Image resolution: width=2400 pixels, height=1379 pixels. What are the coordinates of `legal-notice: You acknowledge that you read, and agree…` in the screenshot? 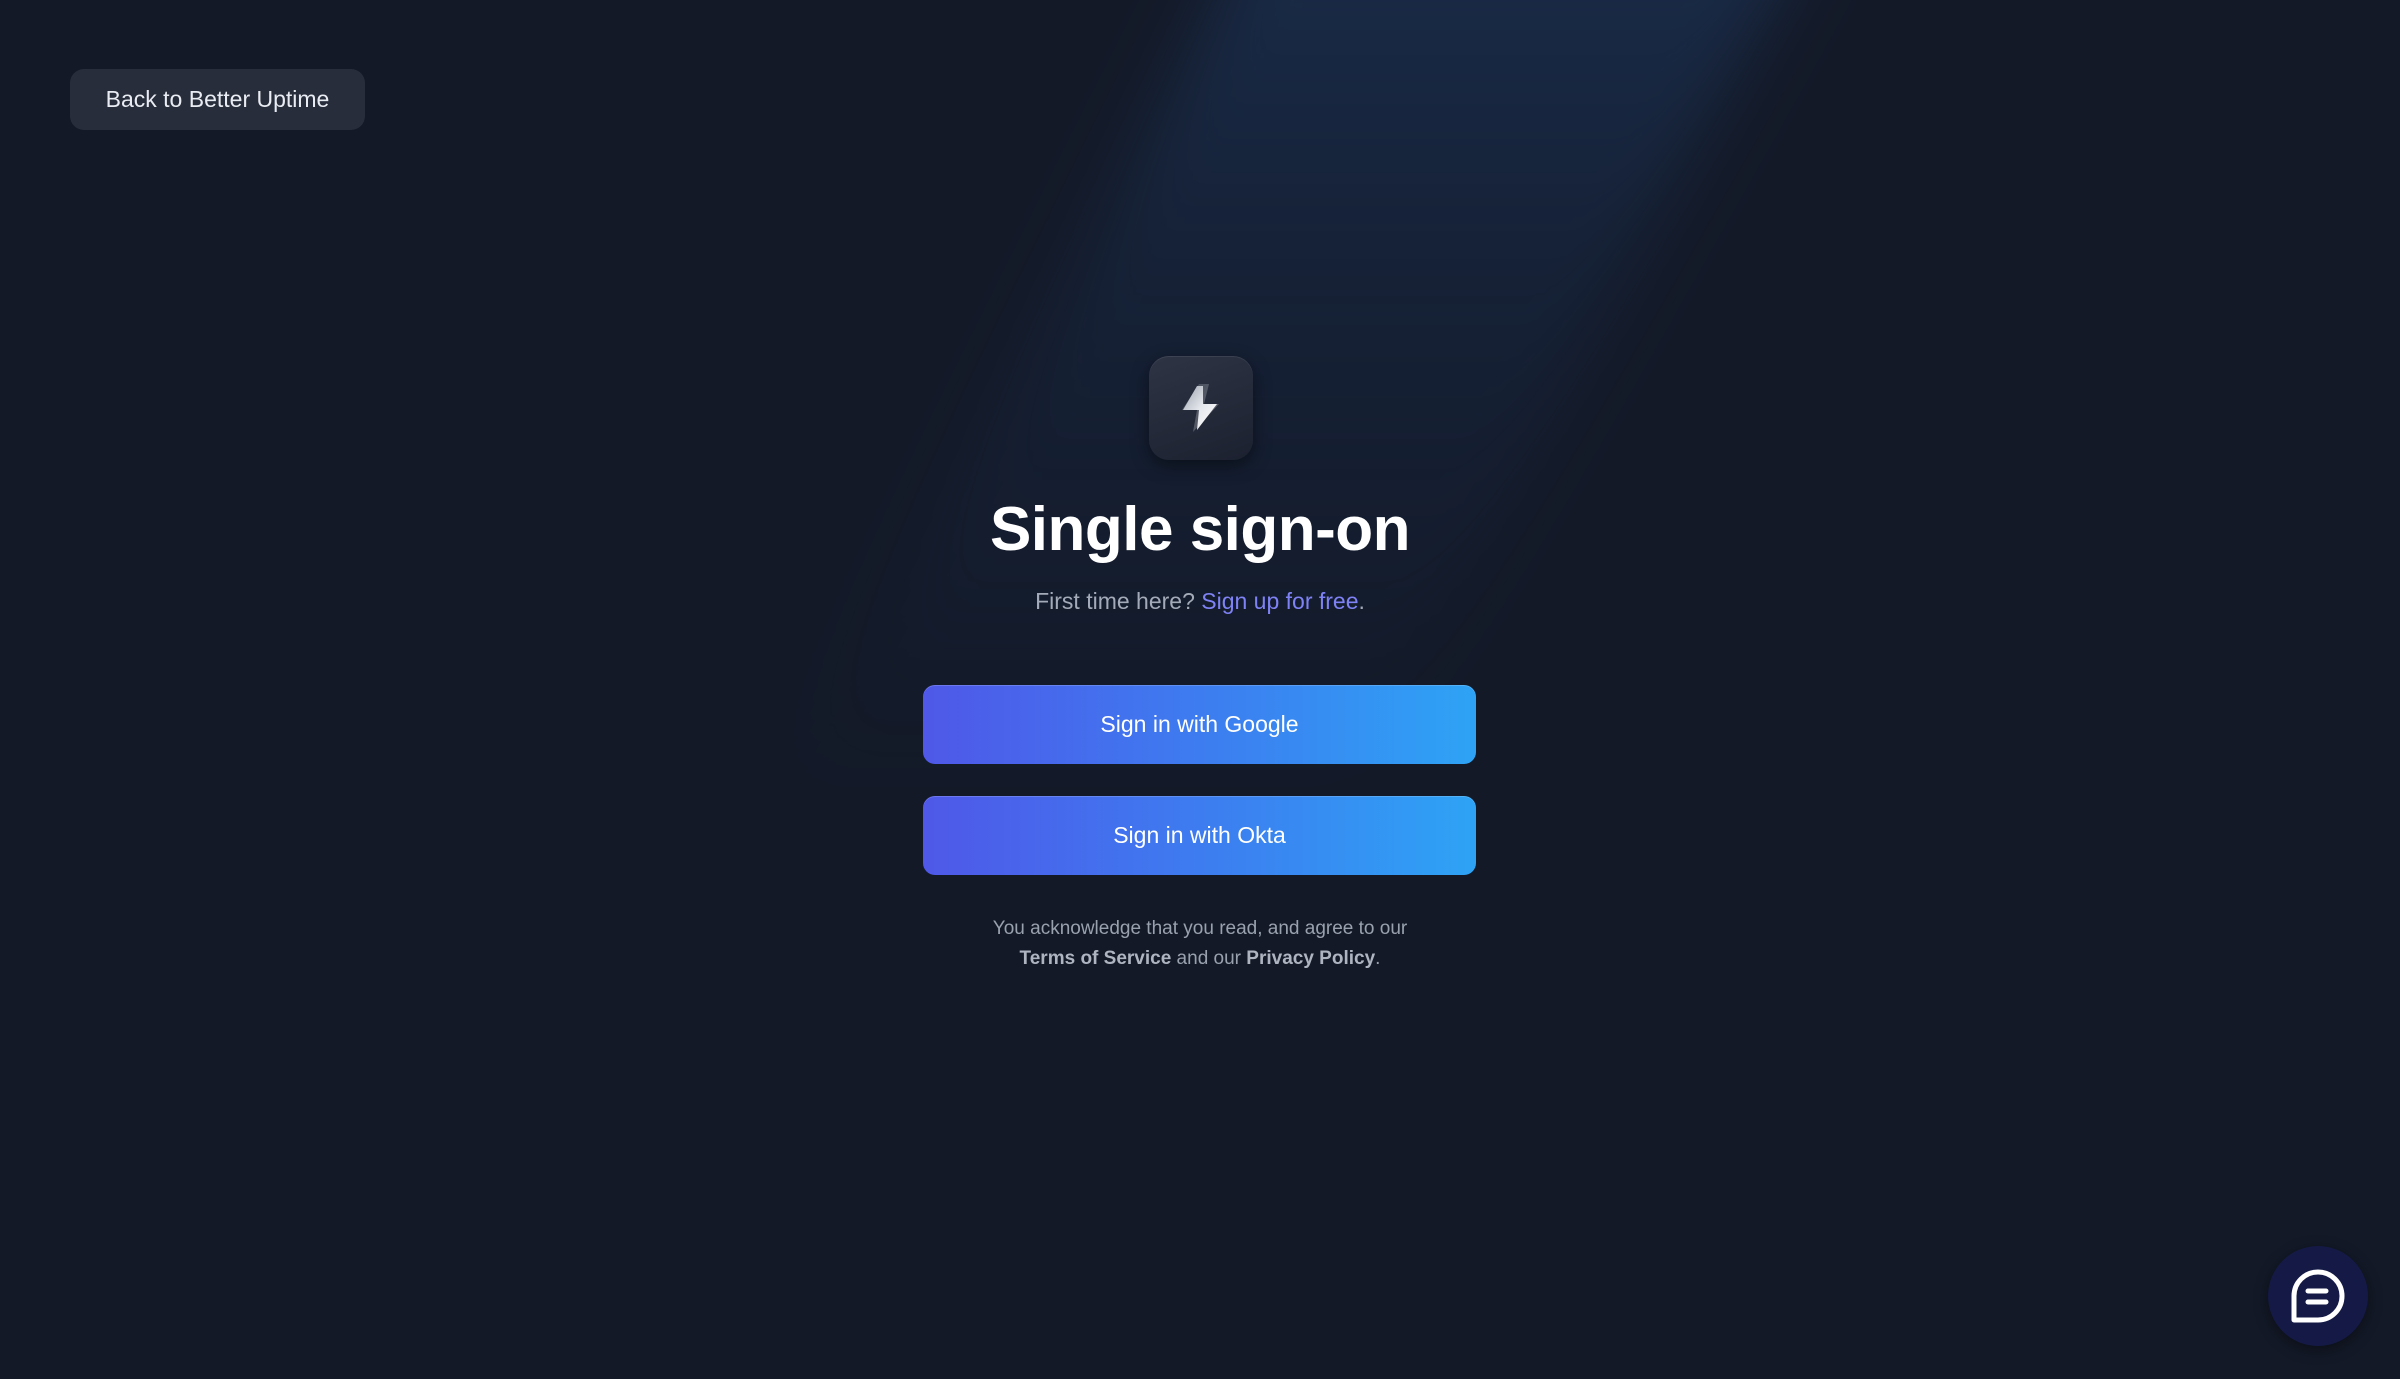 It's located at (1200, 944).